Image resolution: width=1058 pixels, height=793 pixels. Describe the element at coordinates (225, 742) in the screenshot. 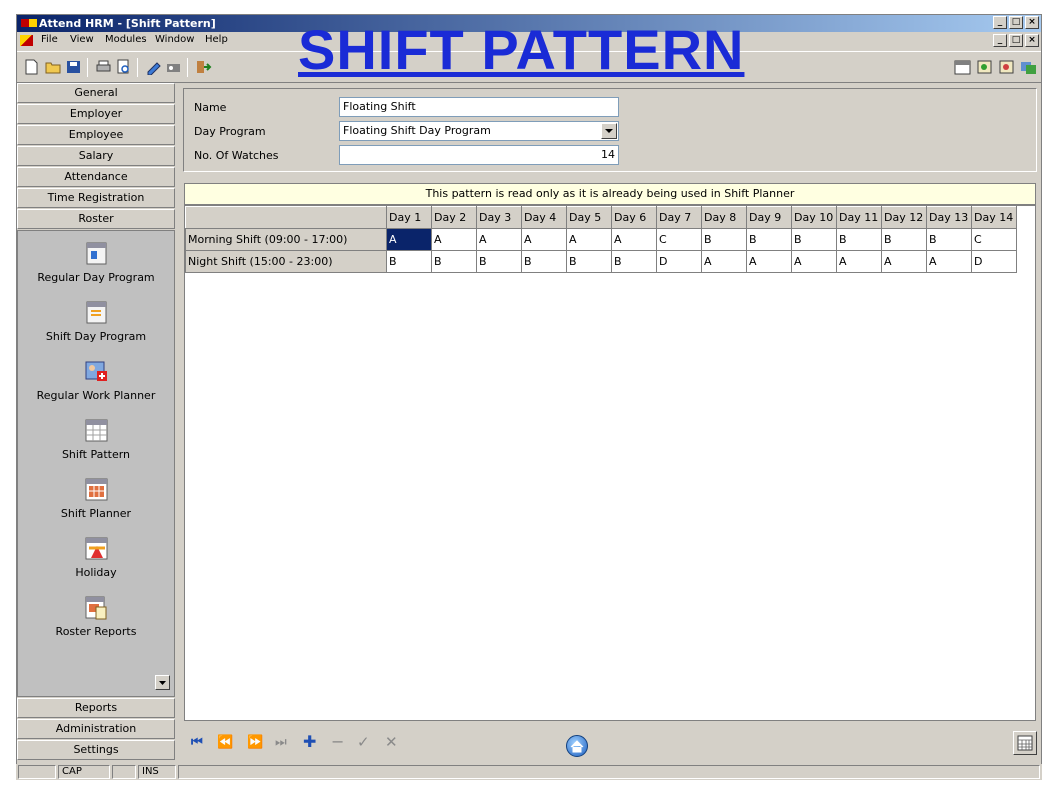

I see `previous-page-icon: ⏪` at that location.